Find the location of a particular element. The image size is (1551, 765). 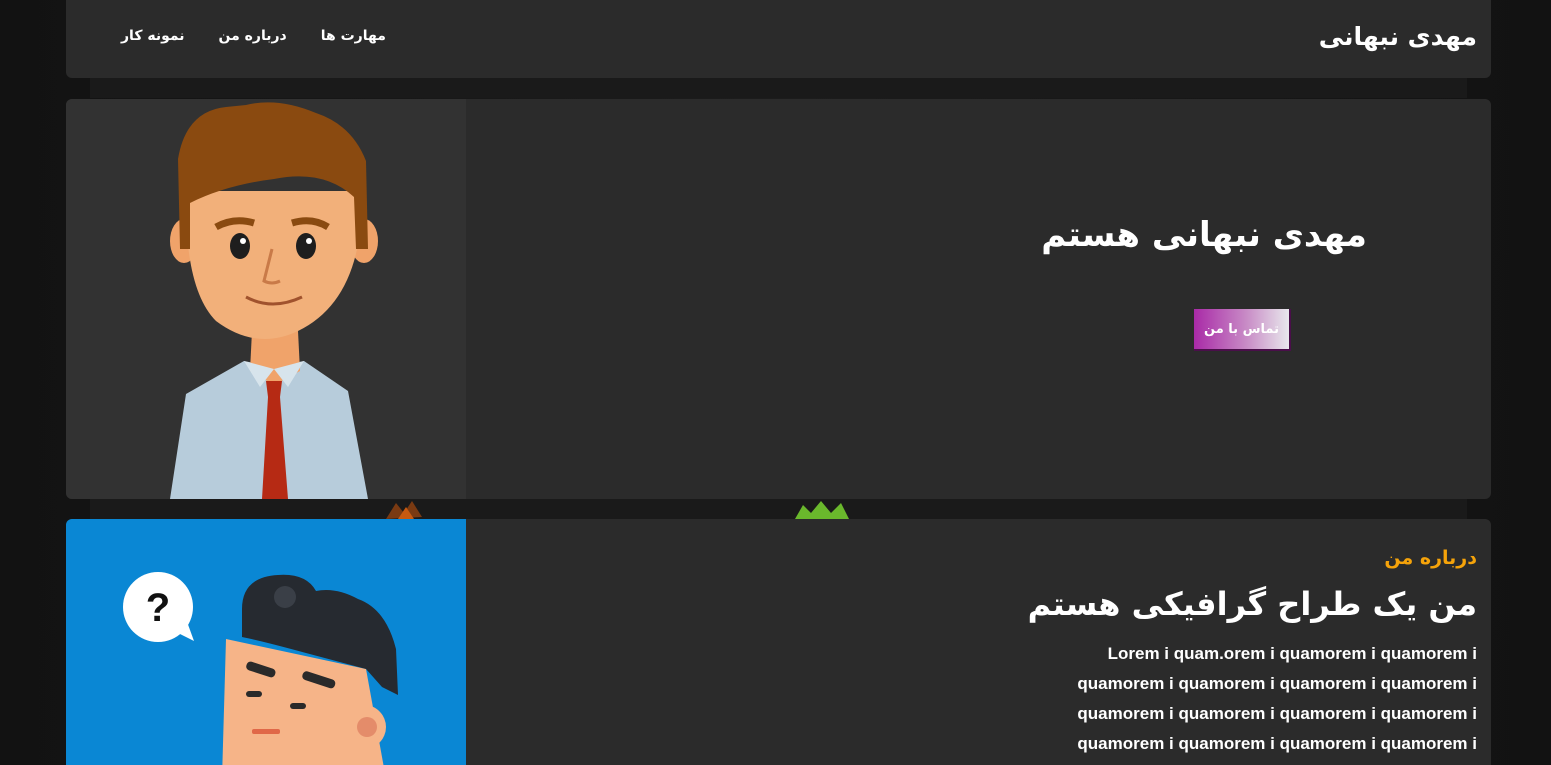

nav-link-about: درباره من is located at coordinates (253, 36).